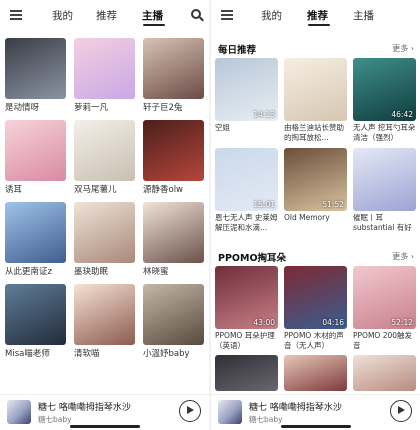 The image size is (420, 430). I want to click on anchor-card: Misa喵老师, so click(36, 321).